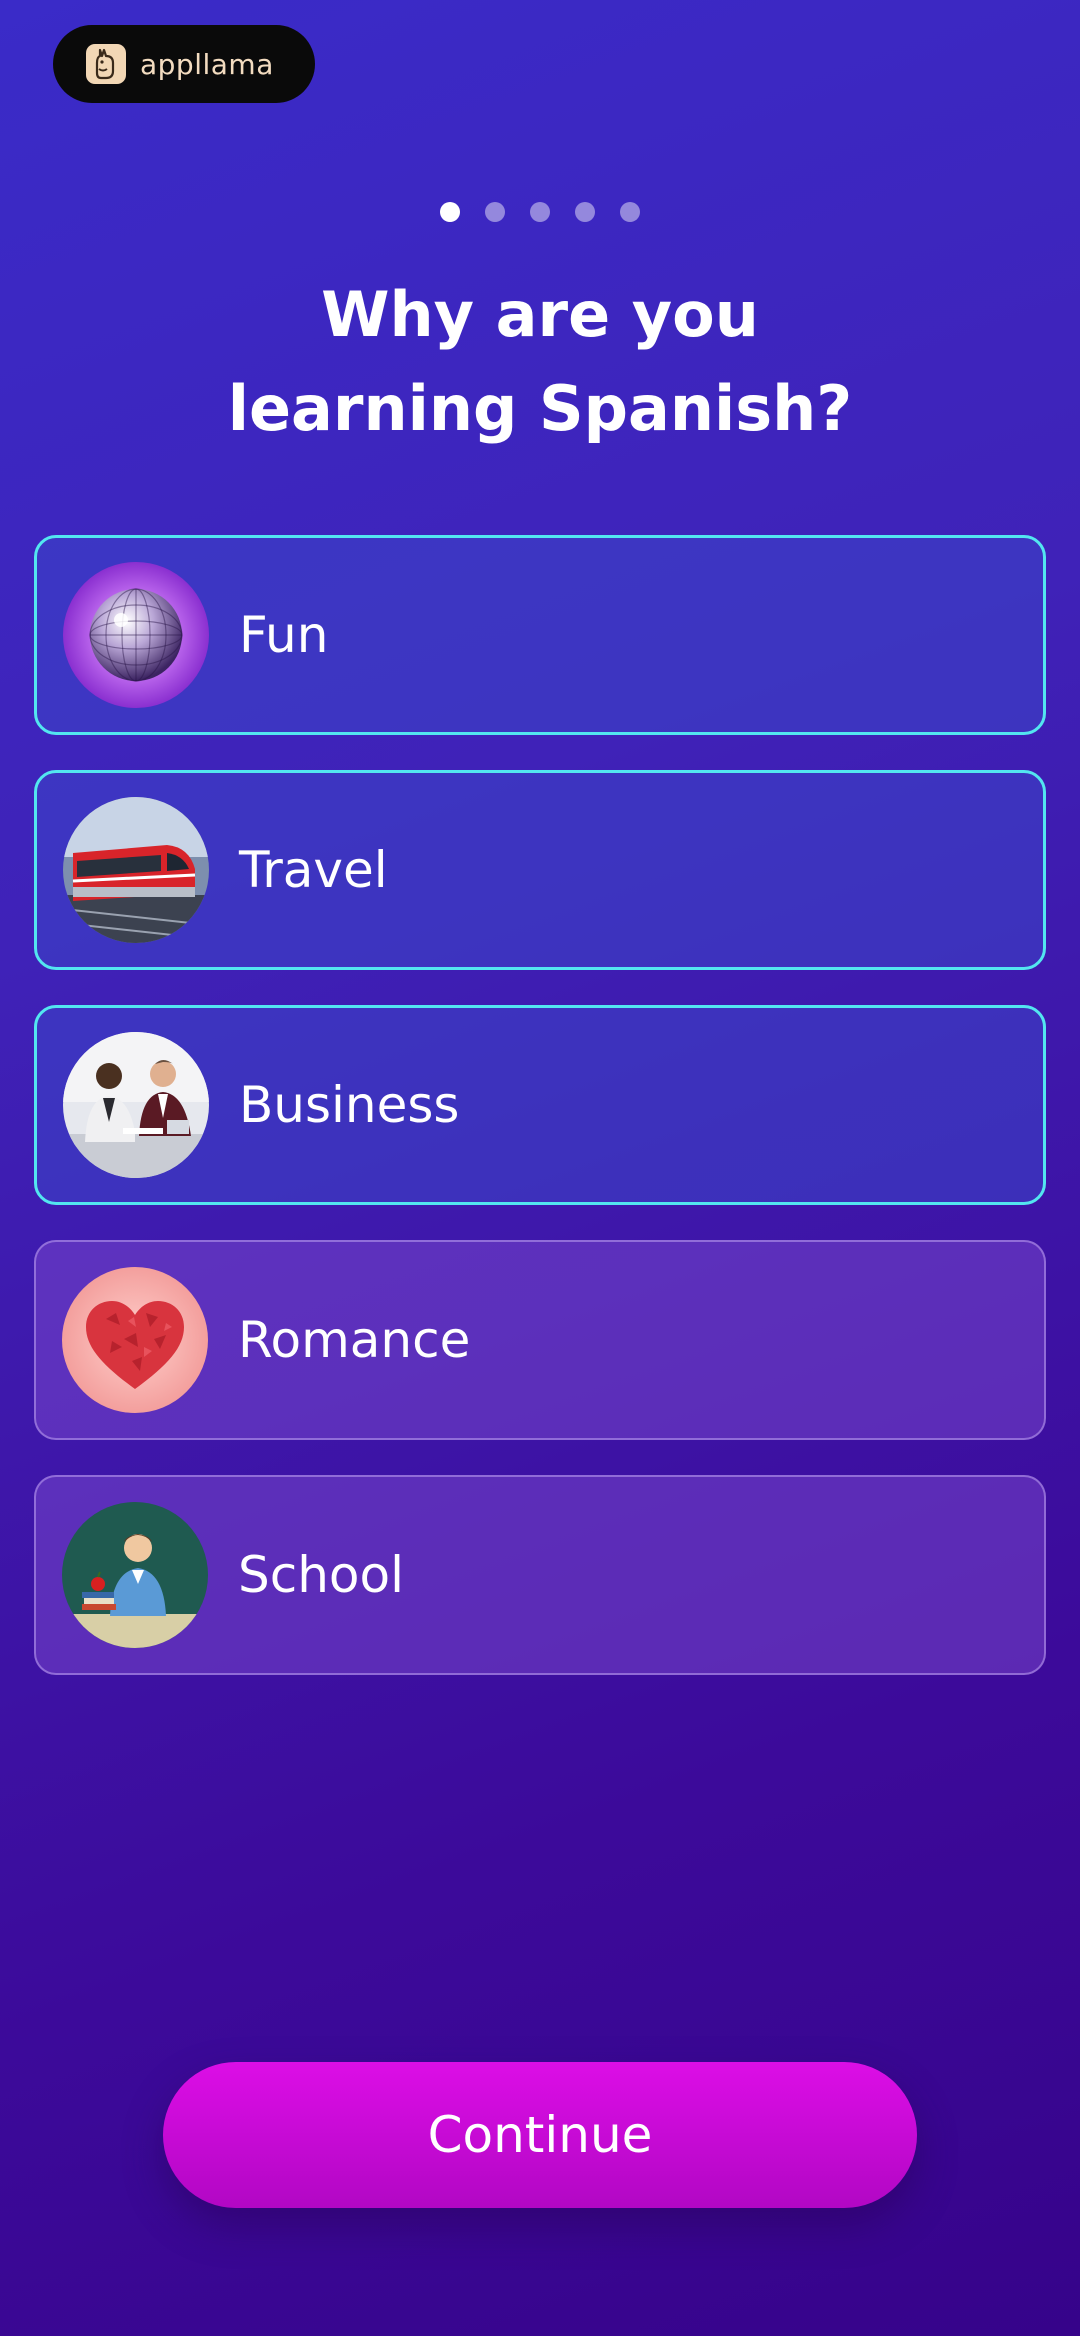 This screenshot has height=2336, width=1080. I want to click on option-label: Romance, so click(354, 1340).